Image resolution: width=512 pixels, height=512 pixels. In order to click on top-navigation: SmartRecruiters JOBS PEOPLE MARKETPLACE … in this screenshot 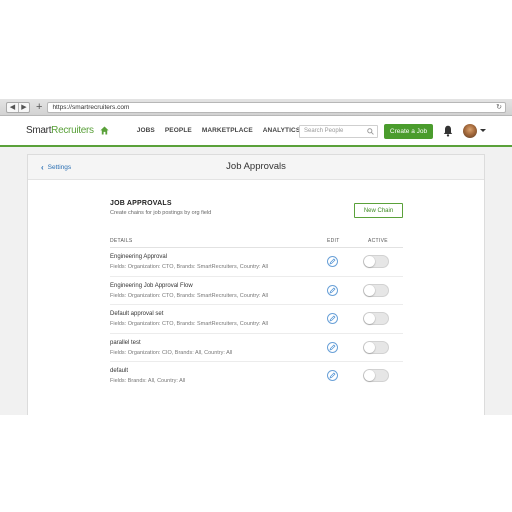, I will do `click(256, 131)`.